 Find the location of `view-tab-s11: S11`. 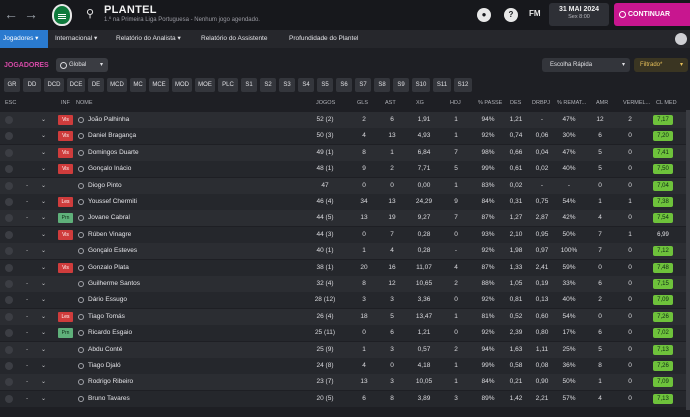

view-tab-s11: S11 is located at coordinates (442, 85).